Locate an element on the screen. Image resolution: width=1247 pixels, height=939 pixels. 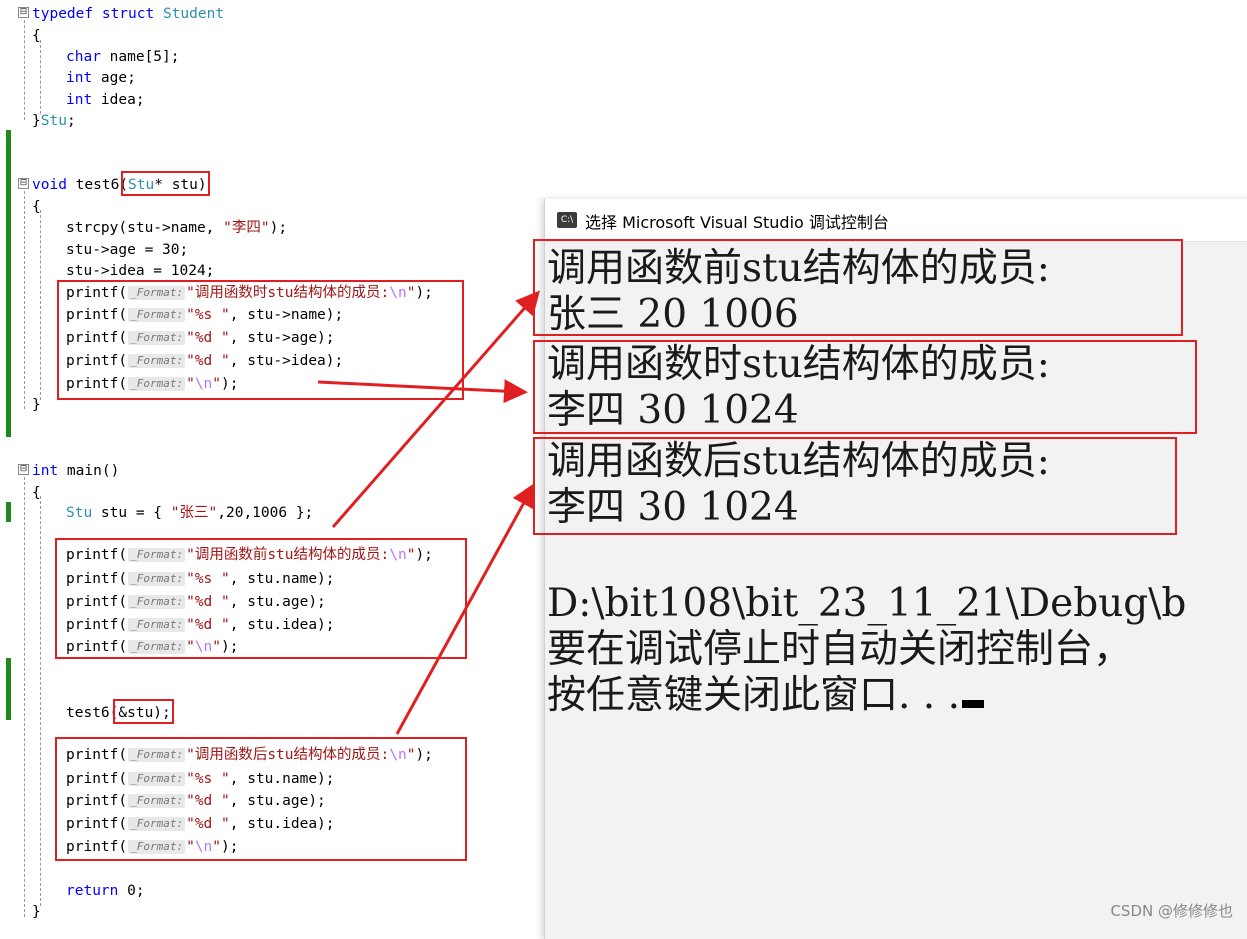
code-line: }Stu; is located at coordinates (54, 121).